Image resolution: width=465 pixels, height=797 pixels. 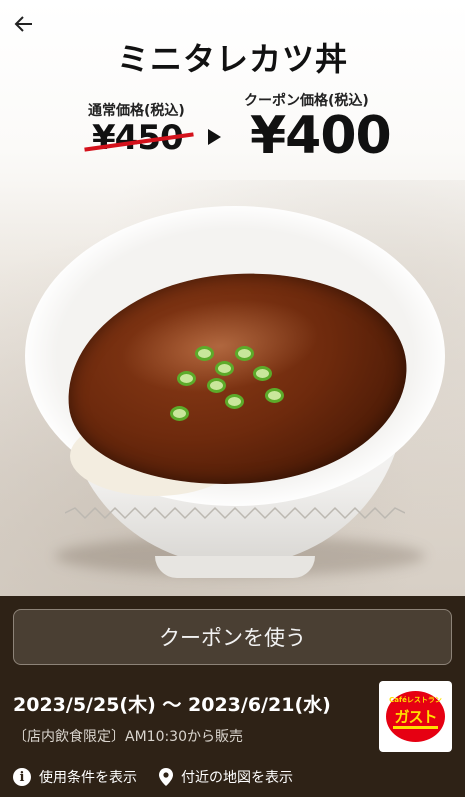 I want to click on regular-price-label: 通常価格(税込), so click(x=136, y=111).